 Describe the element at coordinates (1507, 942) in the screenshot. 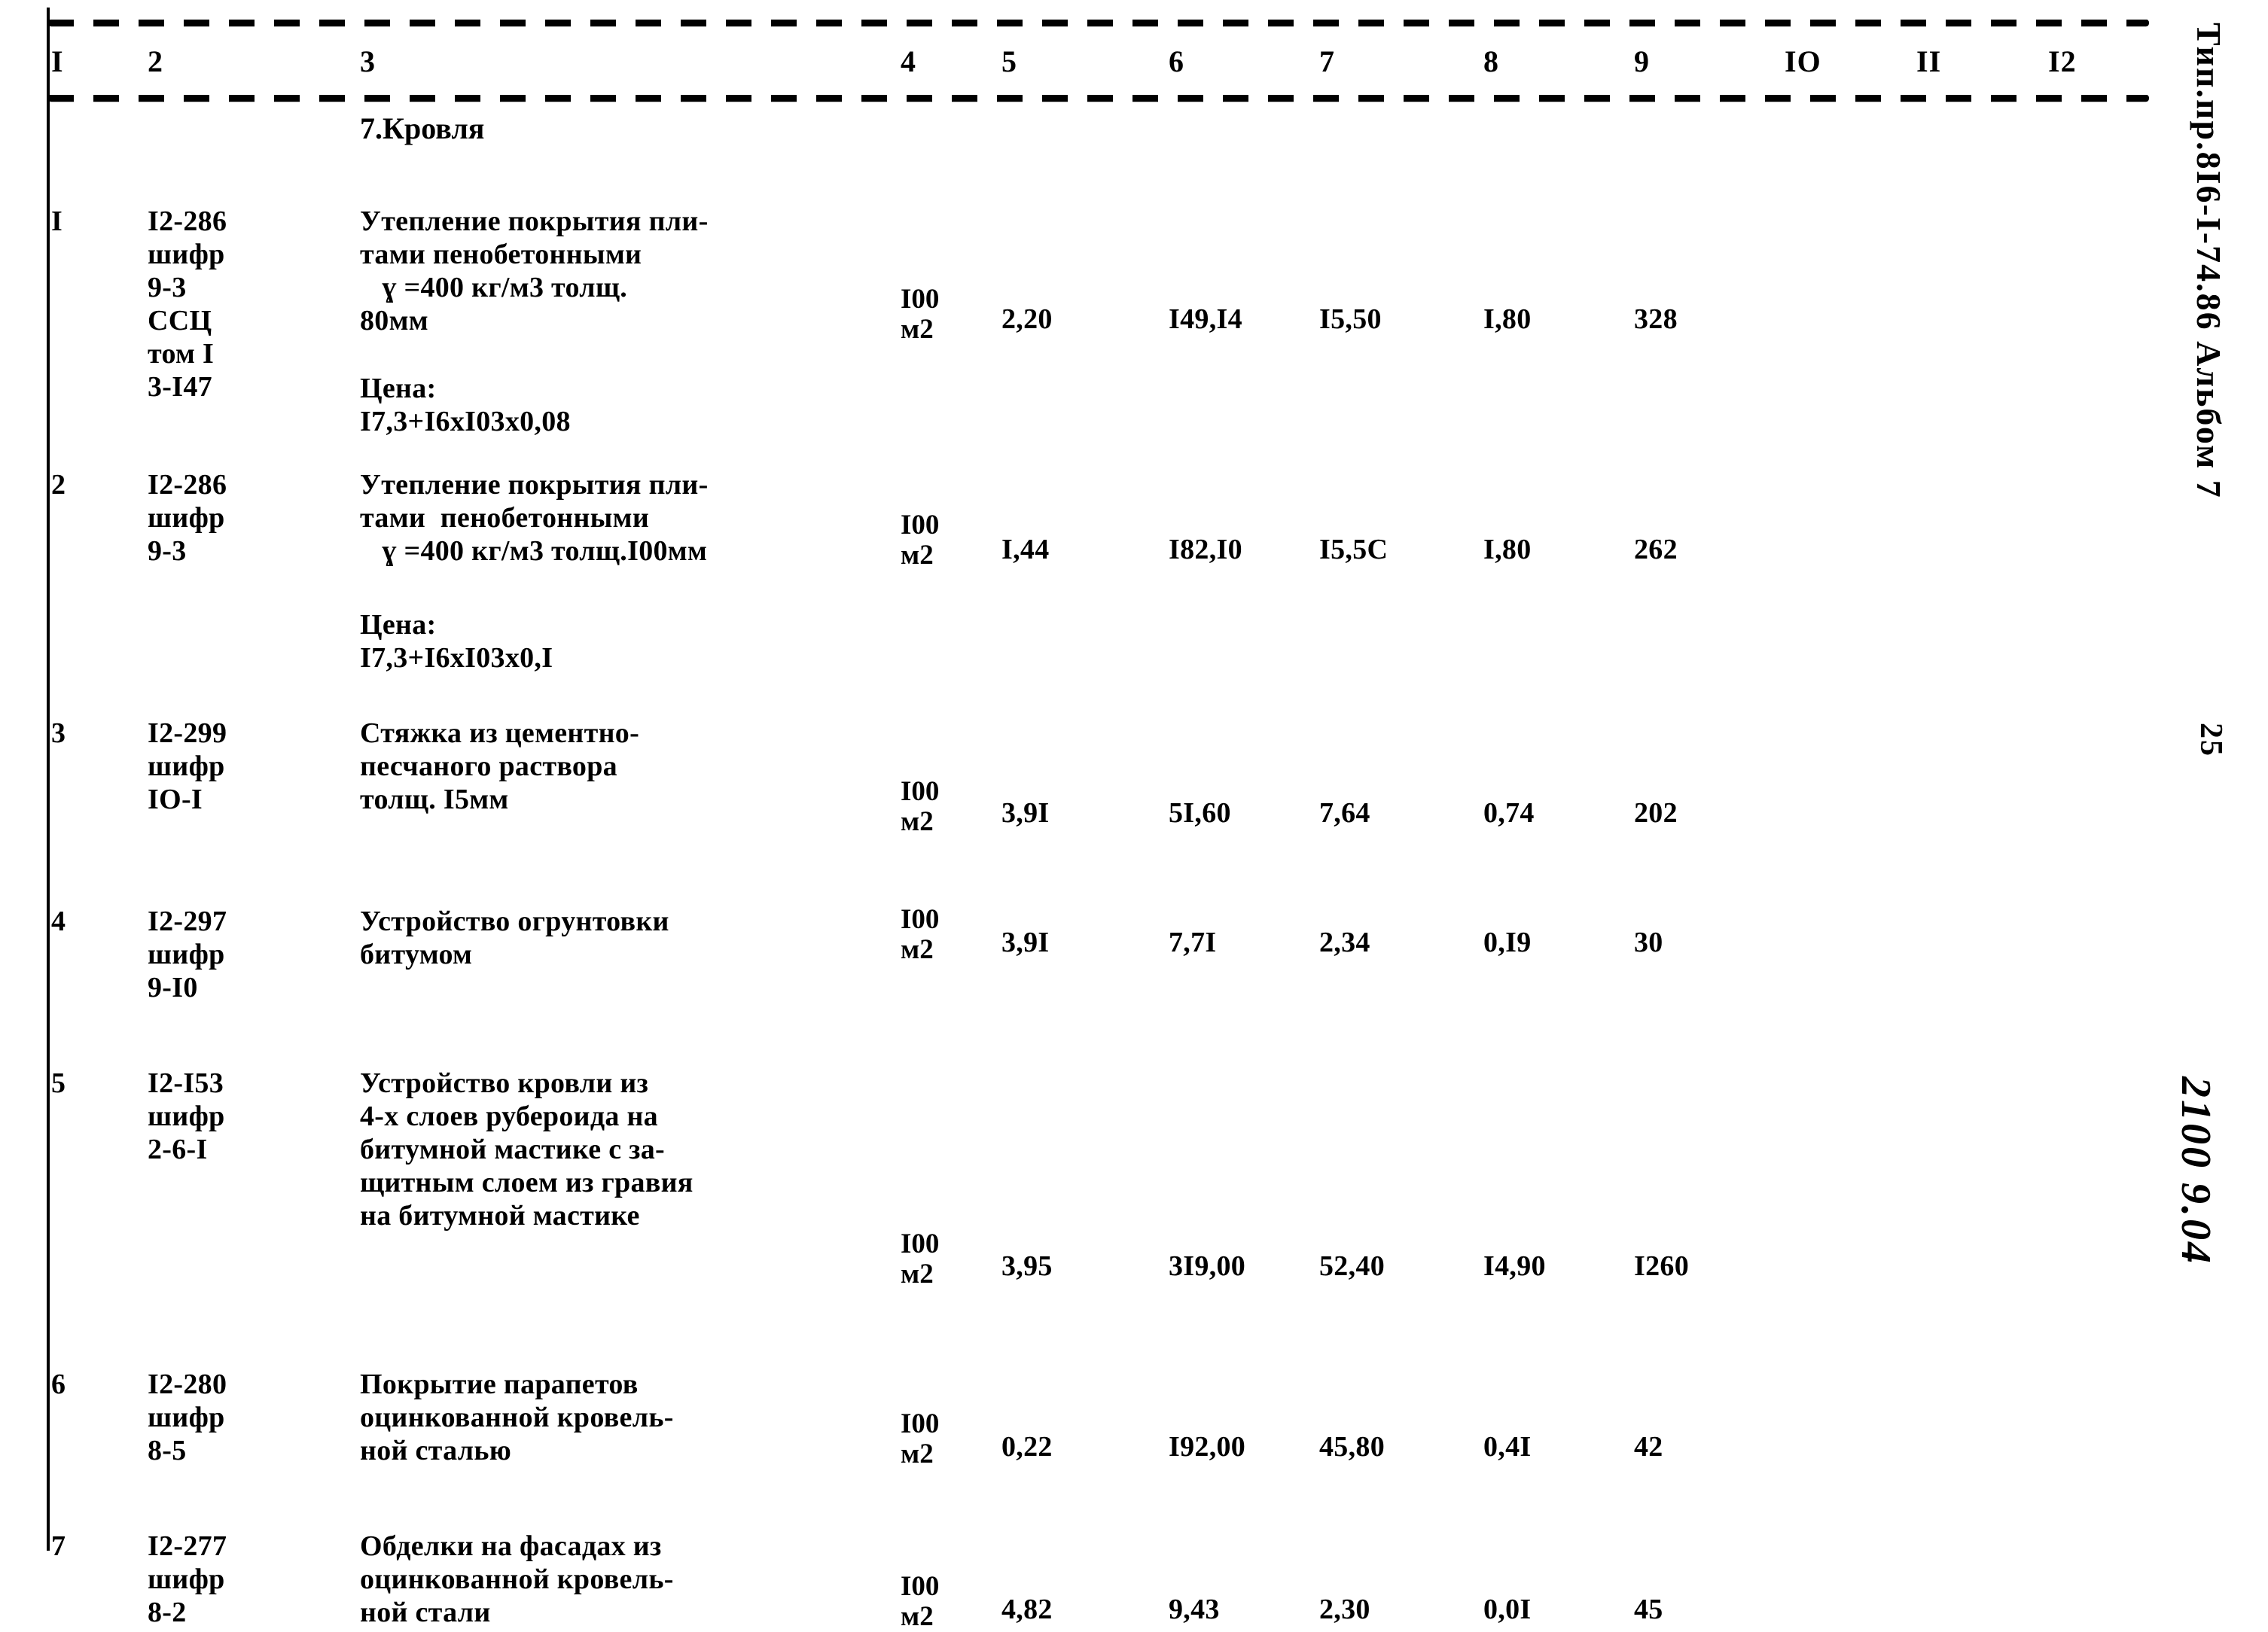

I see `row-value-machine-cost: 0,I9` at that location.